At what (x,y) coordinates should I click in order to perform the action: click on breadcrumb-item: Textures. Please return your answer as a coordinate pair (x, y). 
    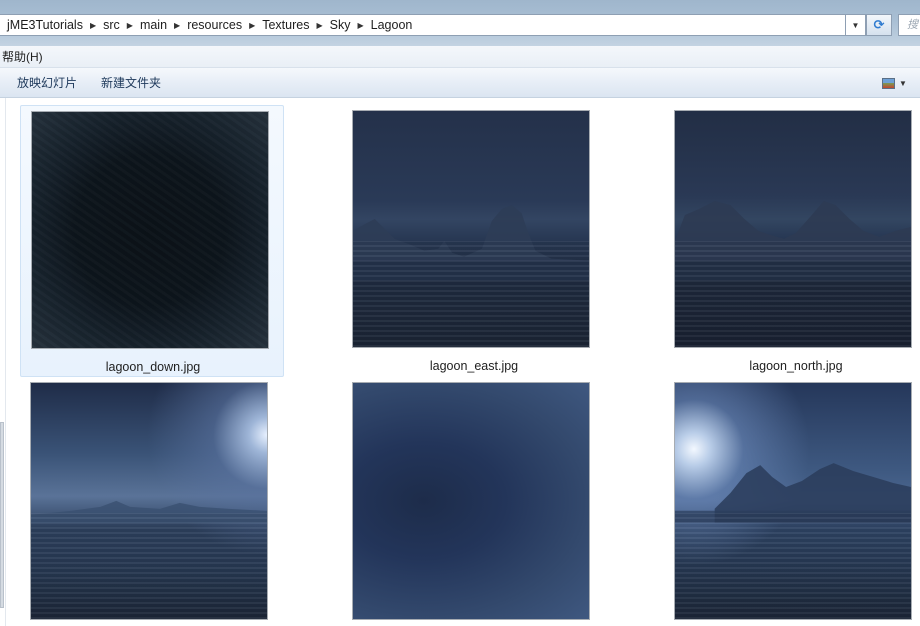
    Looking at the image, I should click on (285, 25).